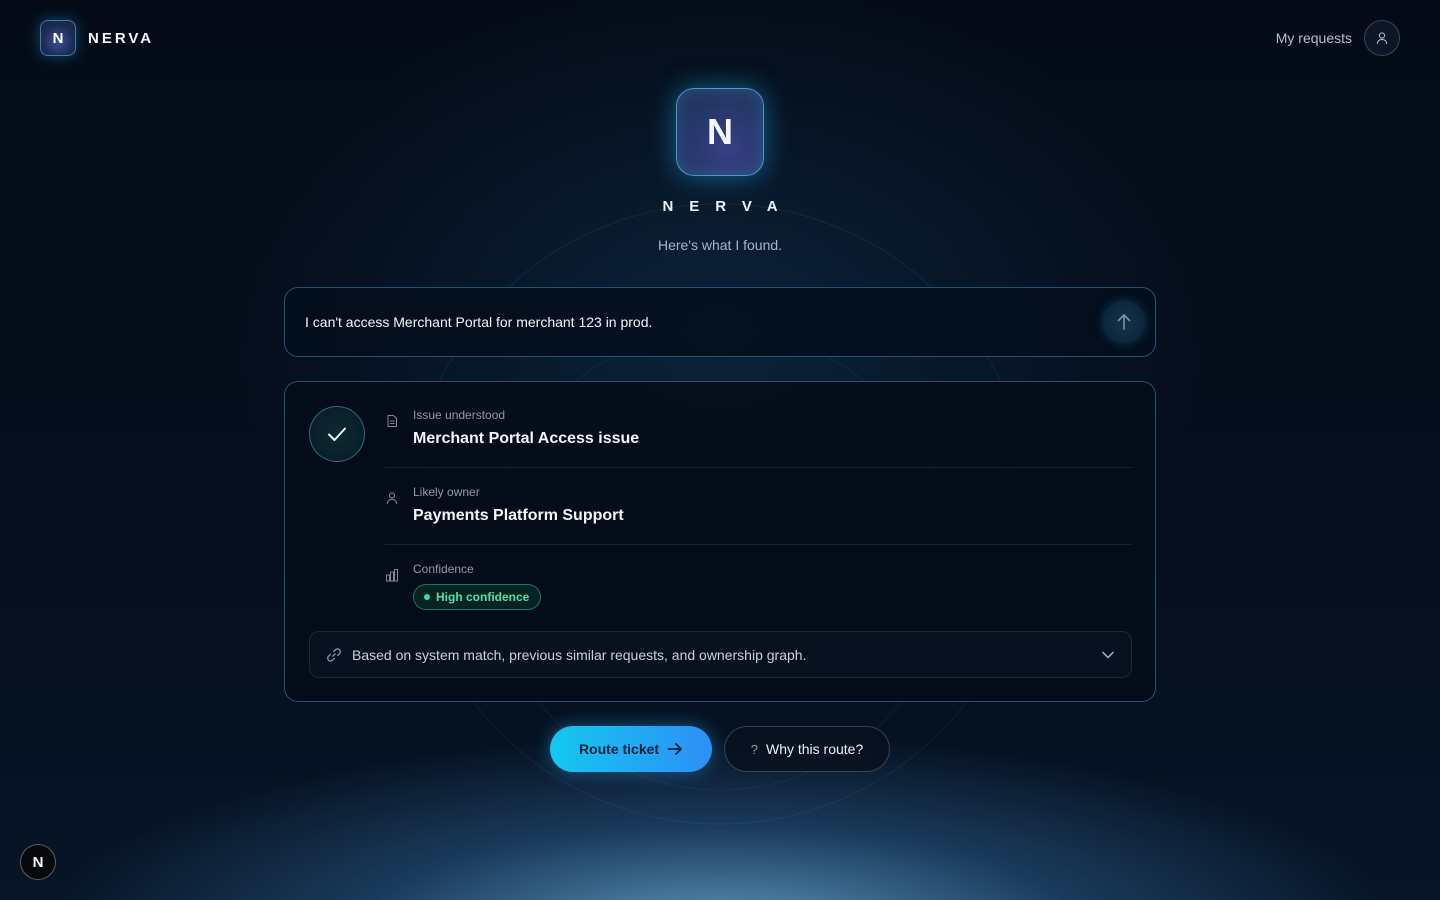 This screenshot has height=900, width=1440. I want to click on confidence-label: Confidence, so click(443, 569).